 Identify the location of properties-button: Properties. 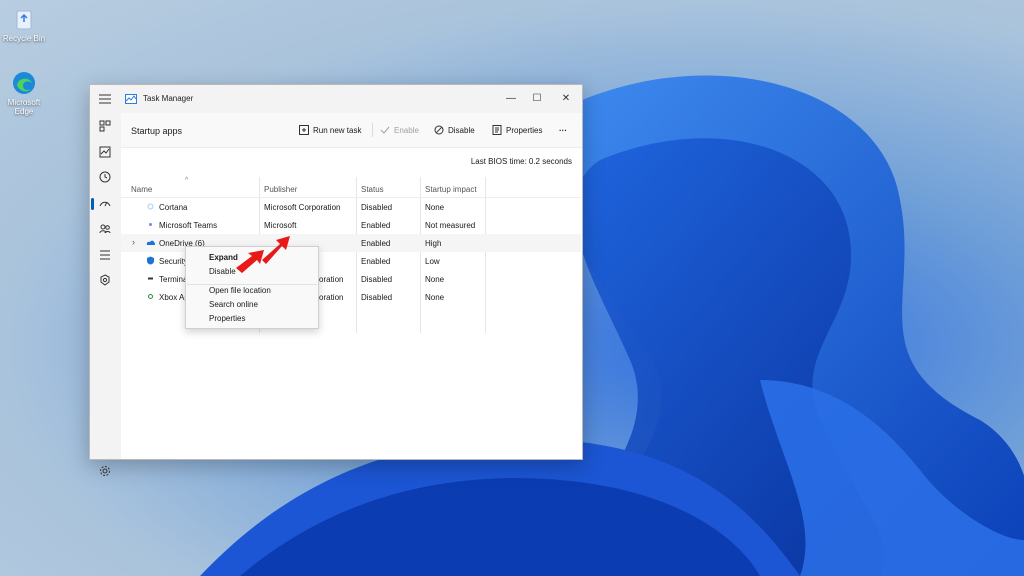
(517, 130).